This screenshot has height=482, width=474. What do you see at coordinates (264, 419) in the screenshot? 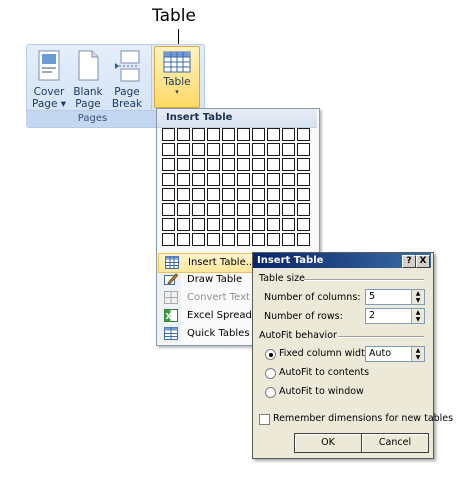
I see `remember-dimensions-checkbox` at bounding box center [264, 419].